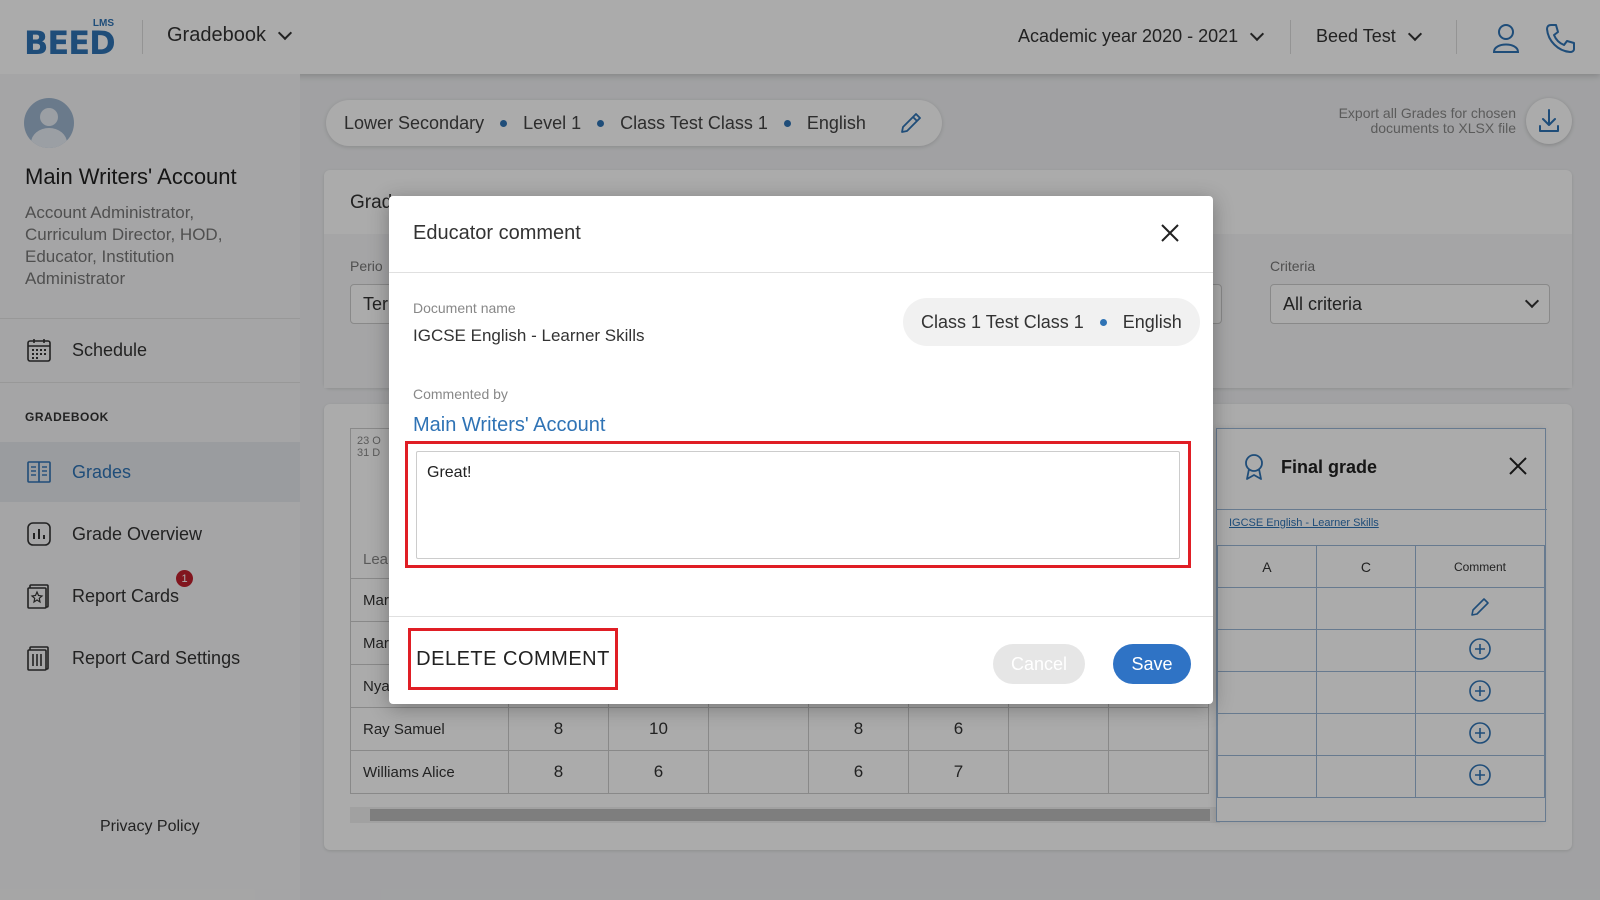 This screenshot has width=1600, height=900. I want to click on comment-author: Main Writers' Account, so click(509, 425).